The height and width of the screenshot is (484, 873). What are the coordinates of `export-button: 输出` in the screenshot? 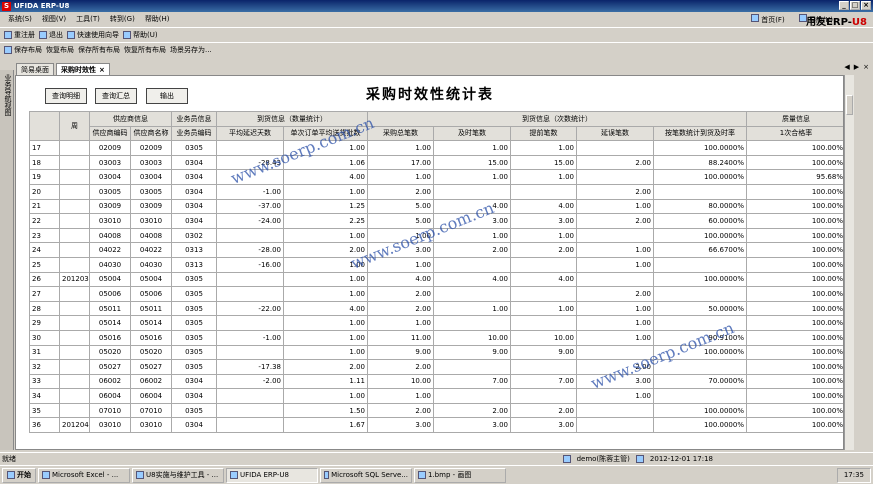 It's located at (167, 96).